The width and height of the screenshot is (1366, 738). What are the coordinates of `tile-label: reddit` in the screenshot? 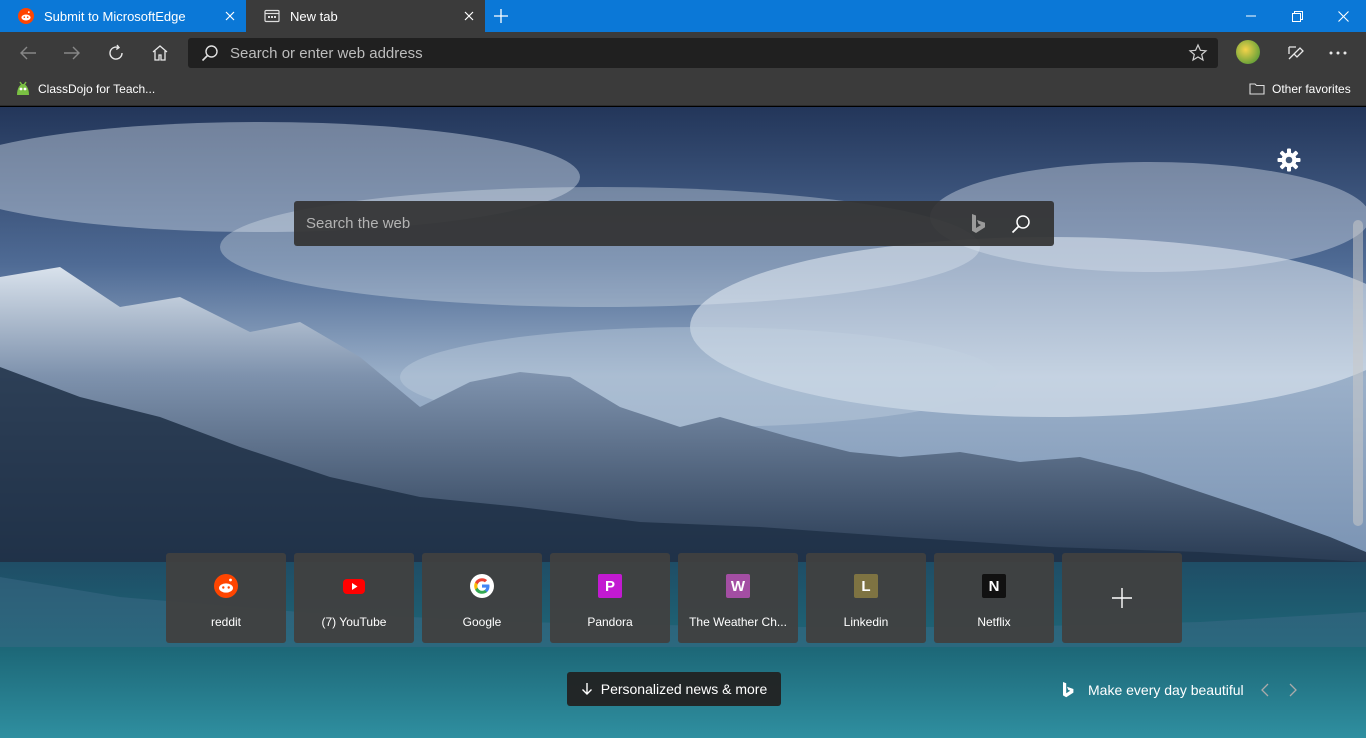 It's located at (226, 622).